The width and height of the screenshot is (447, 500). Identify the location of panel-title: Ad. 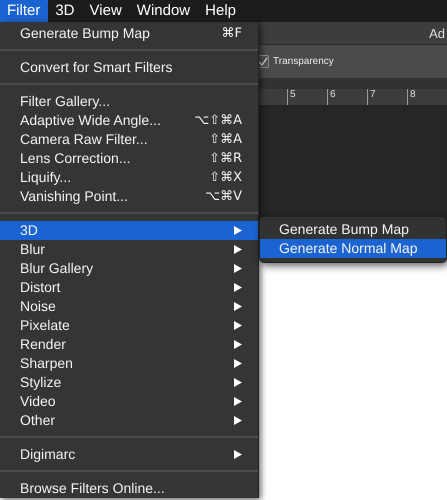
(437, 33).